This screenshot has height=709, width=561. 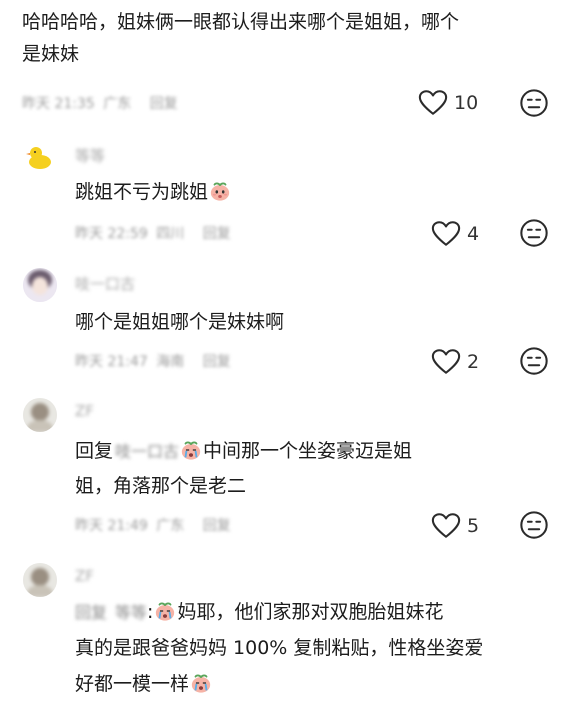 I want to click on reply-text-content: 中间那一个坐姿豪迈是姐, so click(x=308, y=451).